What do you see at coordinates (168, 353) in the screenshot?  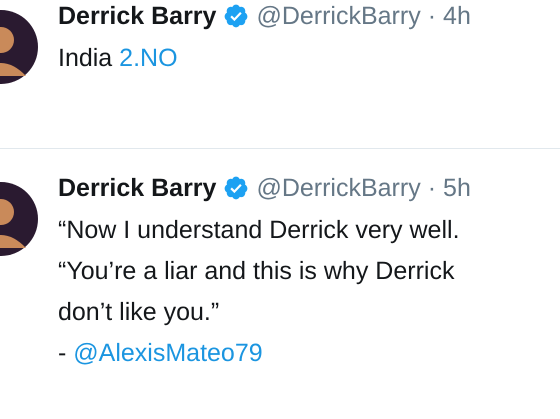 I see `mention-link: @AlexisMateo79` at bounding box center [168, 353].